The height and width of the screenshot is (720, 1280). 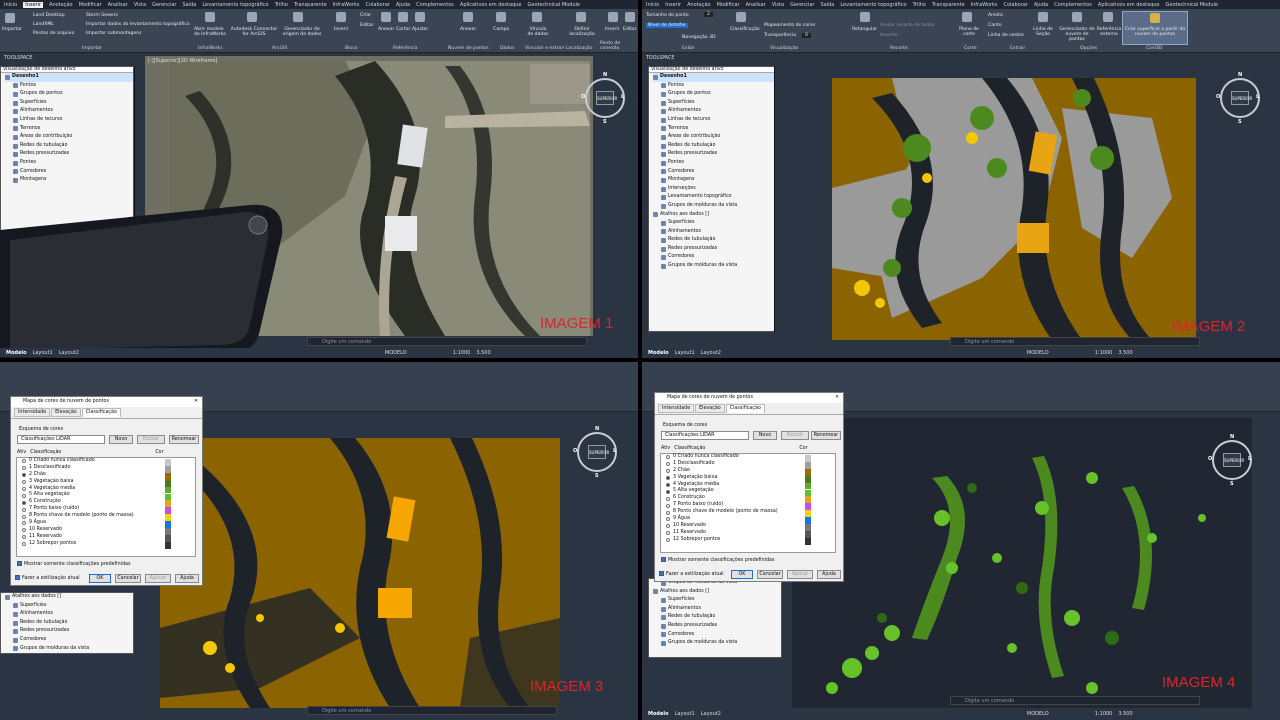 What do you see at coordinates (212, 32) in the screenshot?
I see `abrir-modelo-button: Abrir modelo do InfraWorks` at bounding box center [212, 32].